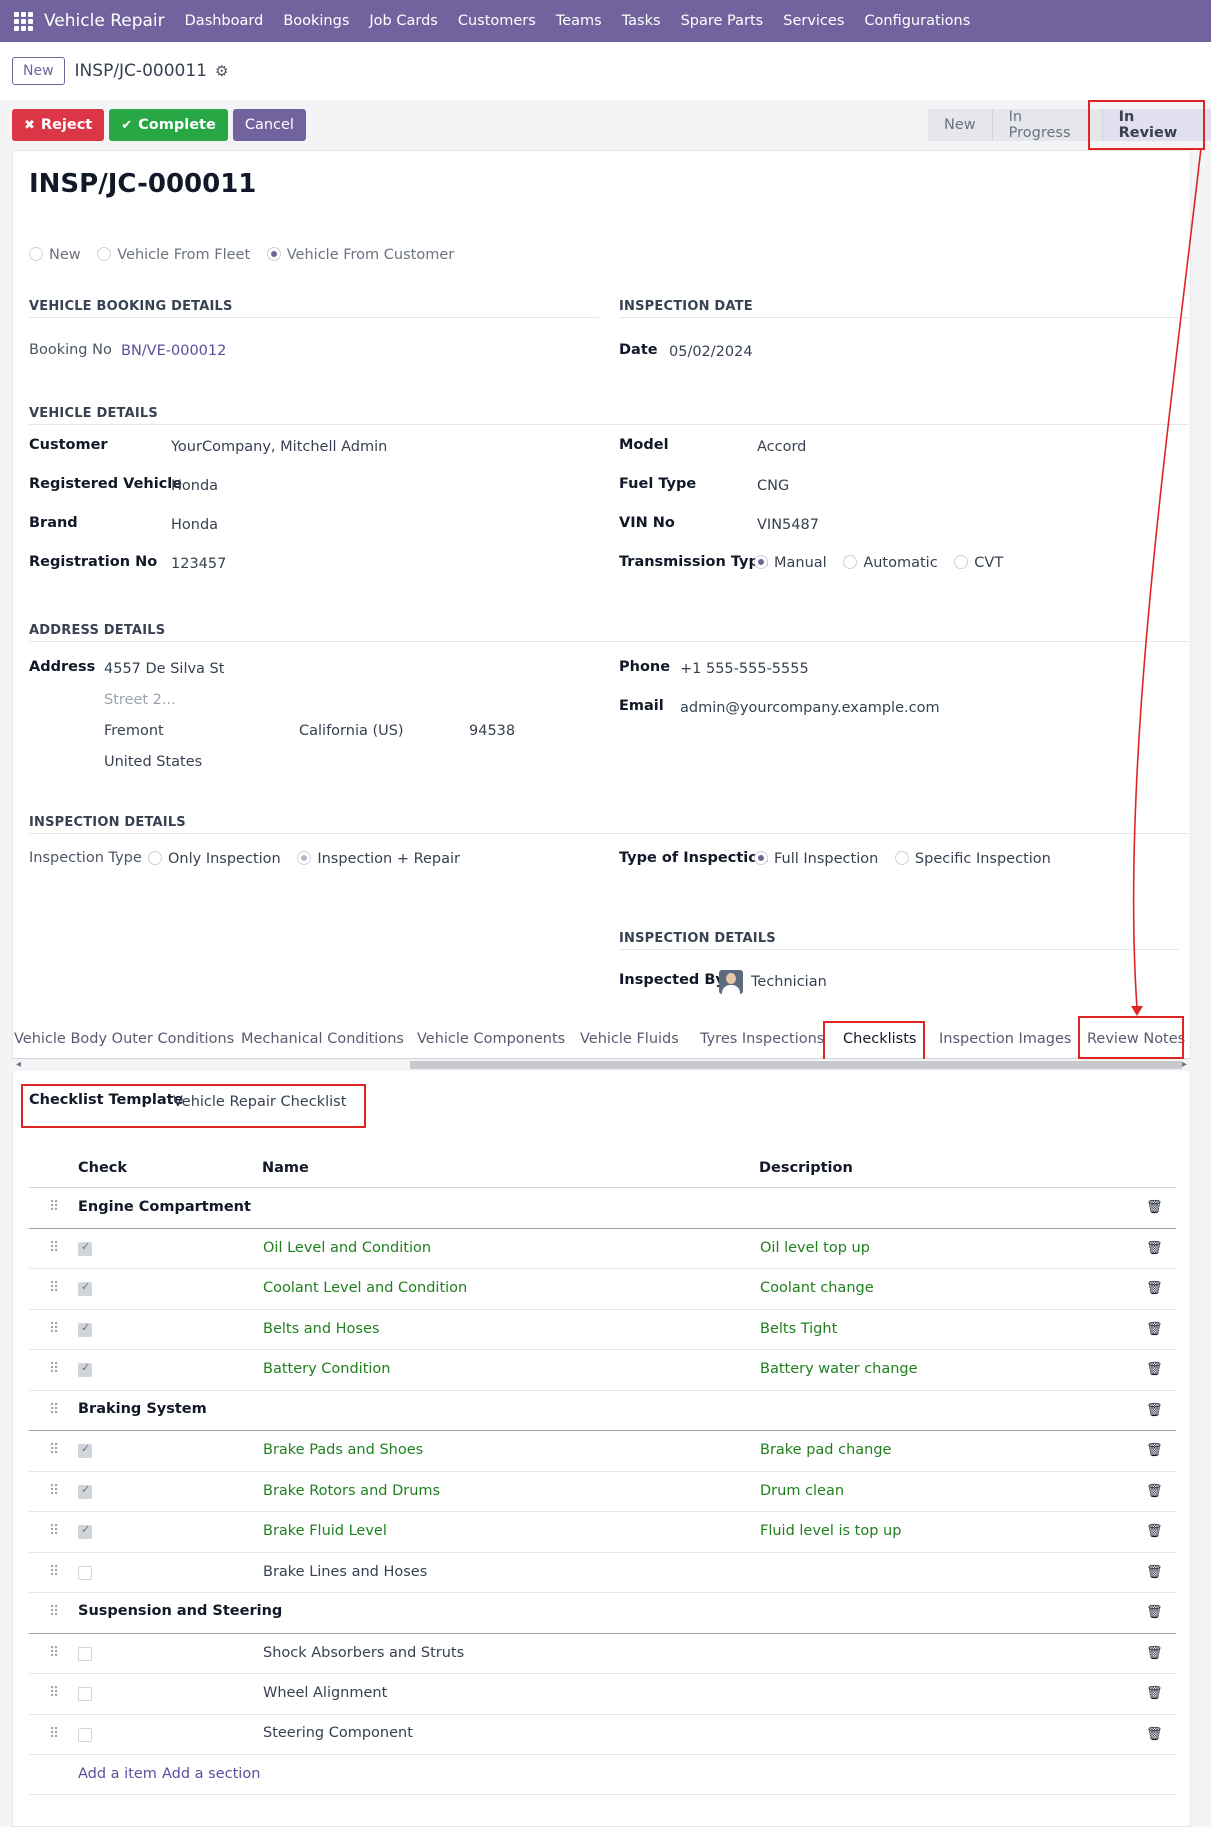 This screenshot has height=1827, width=1211. What do you see at coordinates (23, 21) in the screenshot?
I see `apps-icon` at bounding box center [23, 21].